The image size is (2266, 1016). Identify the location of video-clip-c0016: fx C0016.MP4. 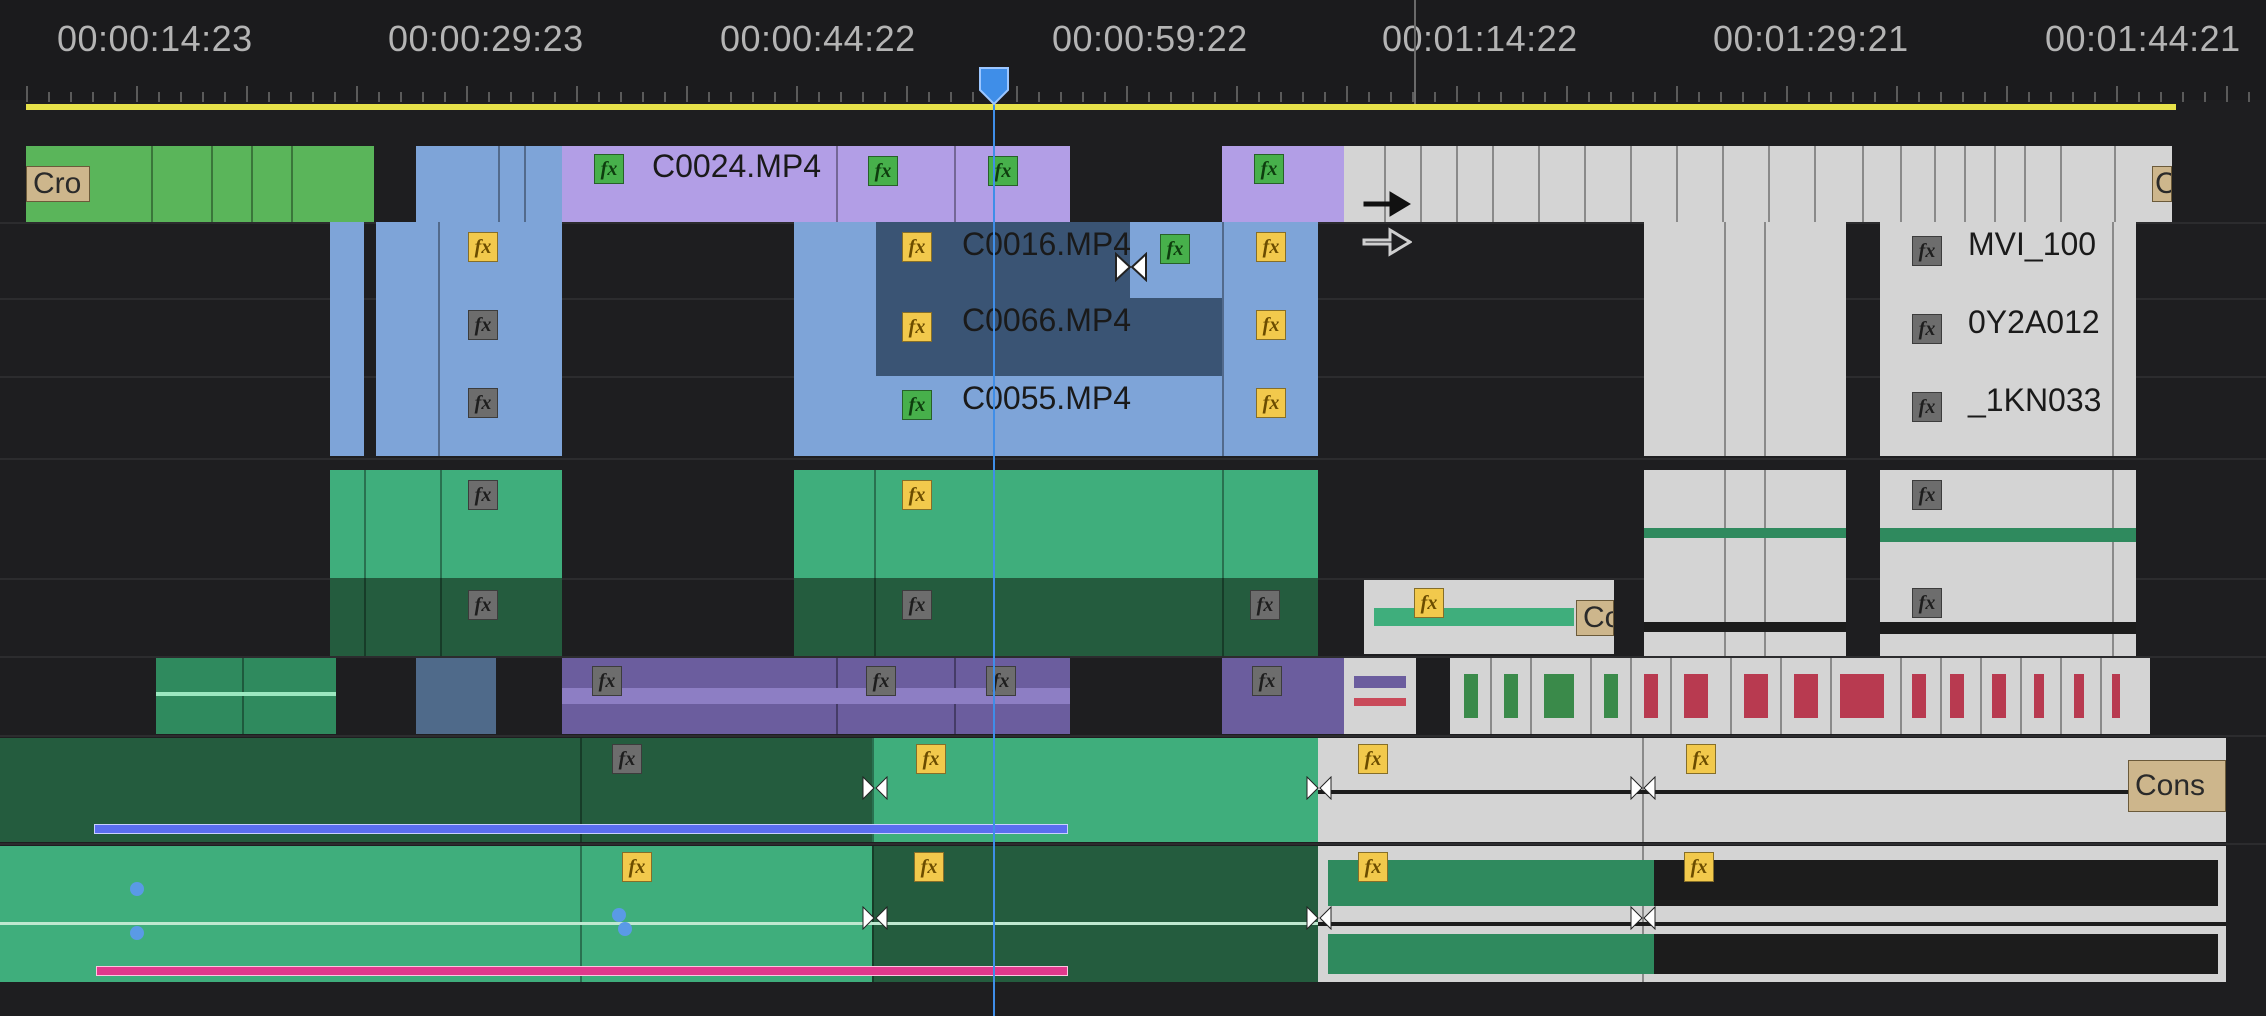
(1003, 260).